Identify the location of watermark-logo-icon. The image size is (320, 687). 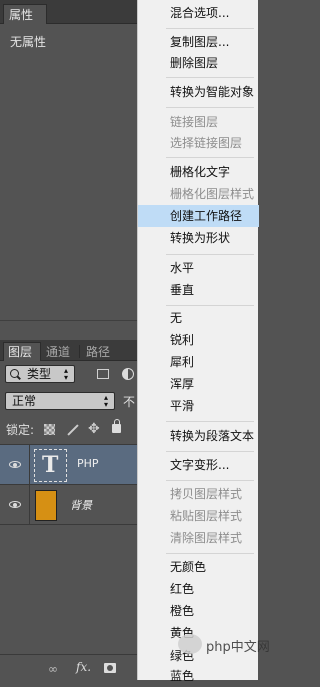
(190, 644).